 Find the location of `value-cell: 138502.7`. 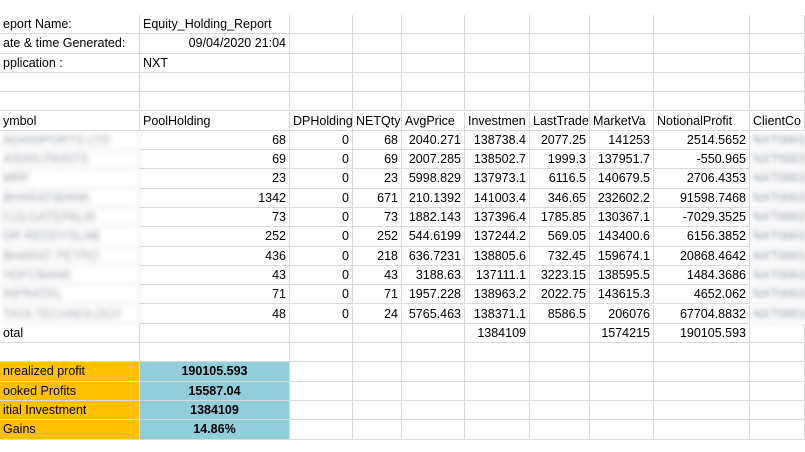

value-cell: 138502.7 is located at coordinates (497, 160).